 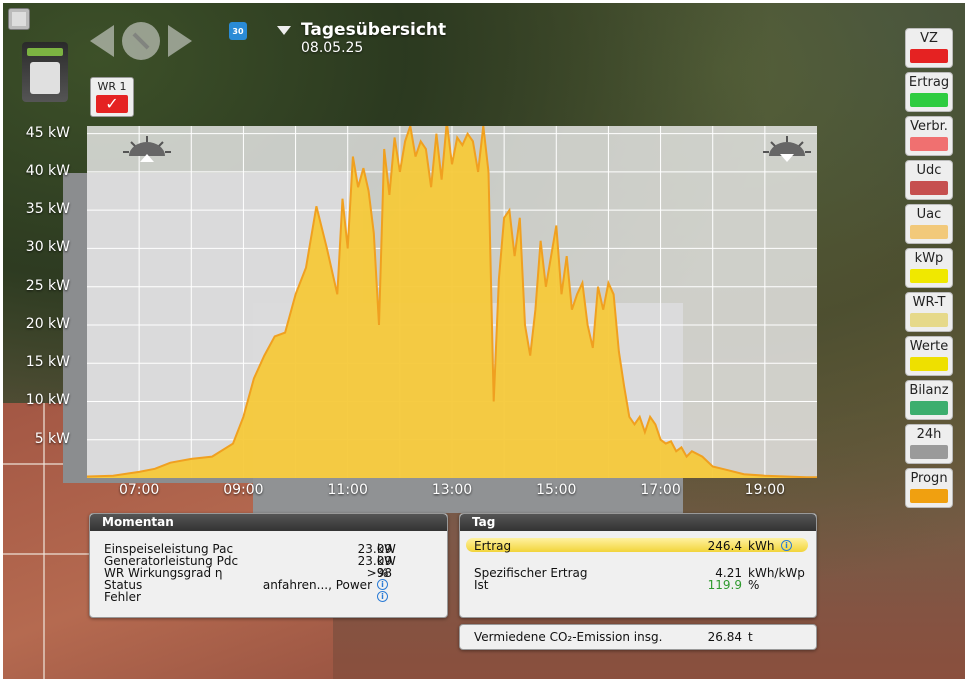 I want to click on momentan-row-eta-unit: %, so click(x=383, y=573).